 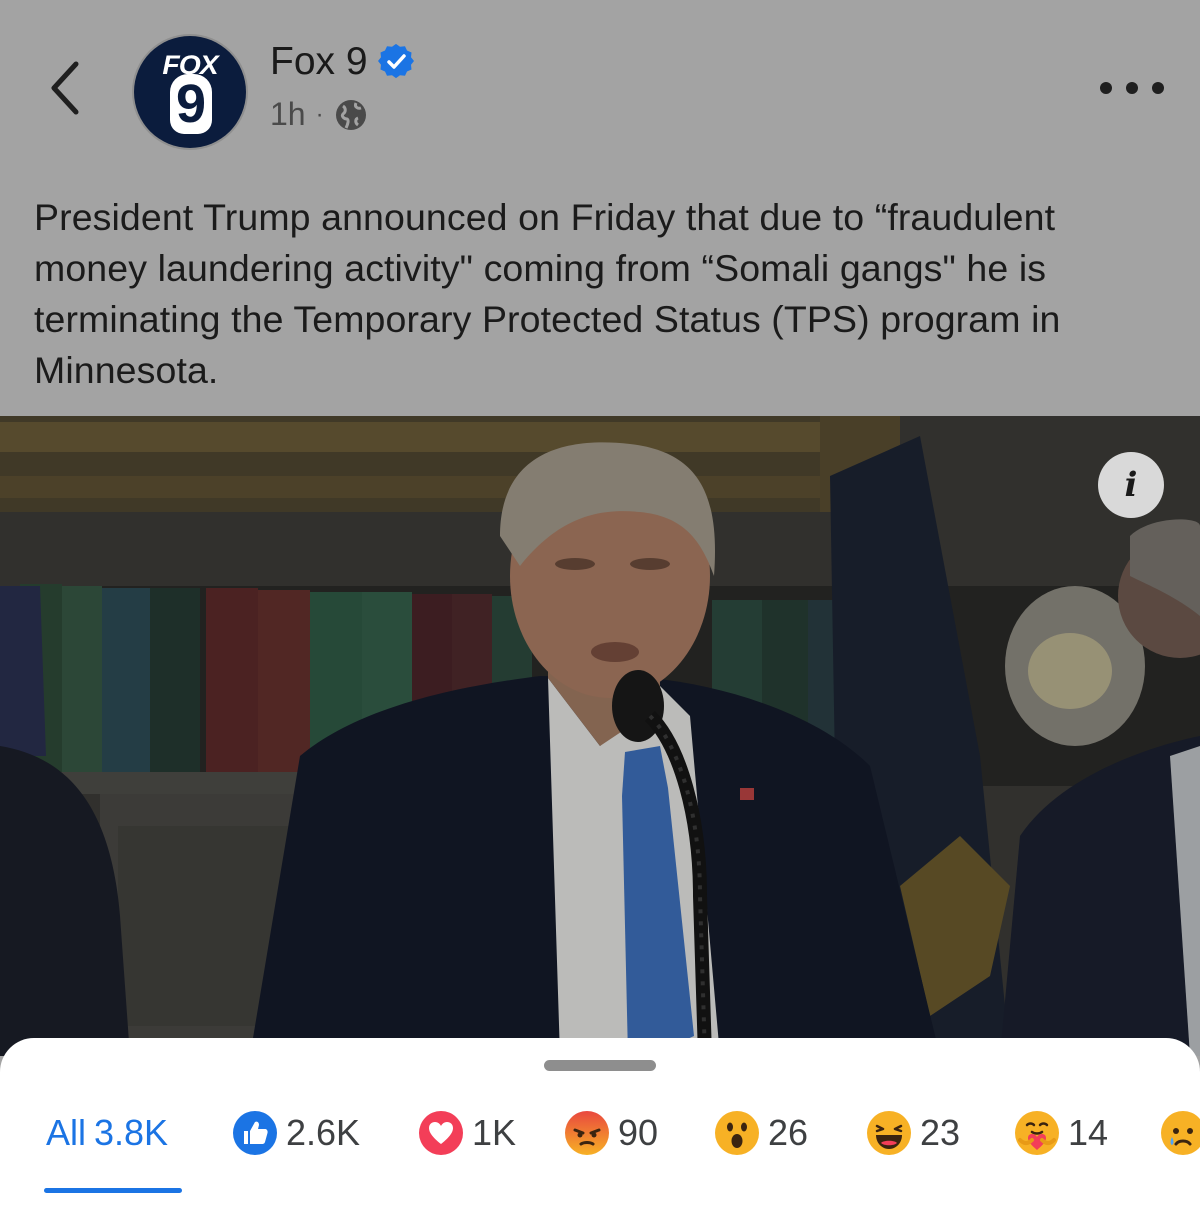 I want to click on back-button, so click(x=65, y=88).